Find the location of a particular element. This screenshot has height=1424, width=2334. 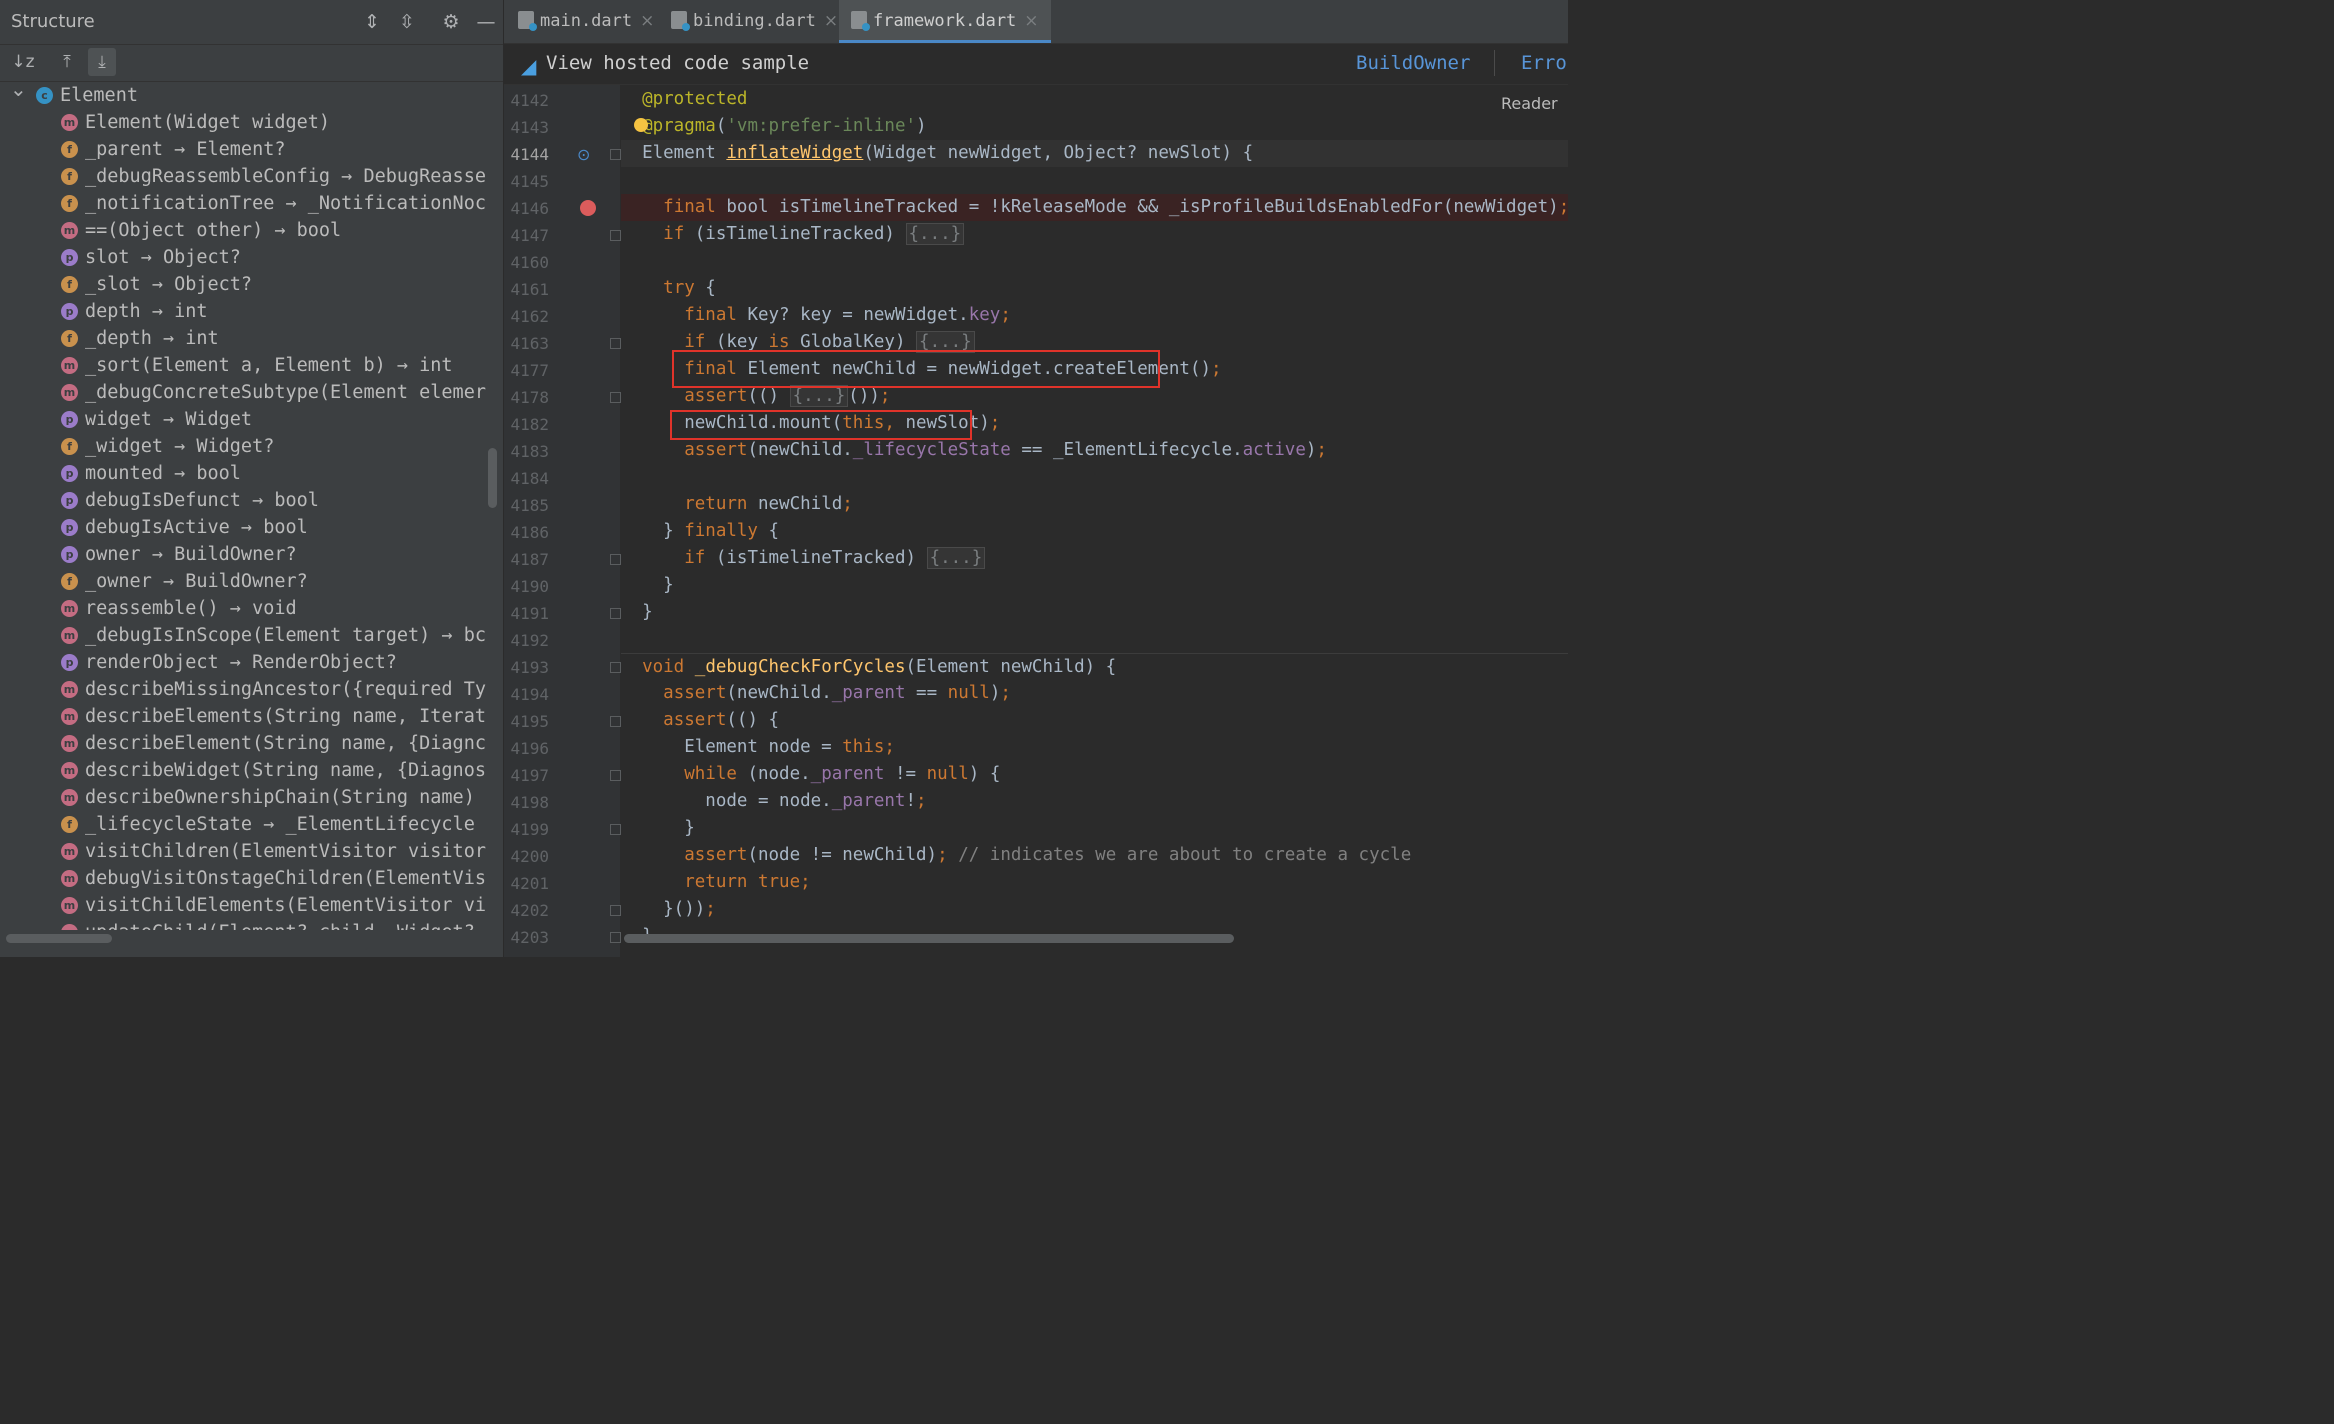

navigate-from-source-icon: ⤒ is located at coordinates (67, 62).